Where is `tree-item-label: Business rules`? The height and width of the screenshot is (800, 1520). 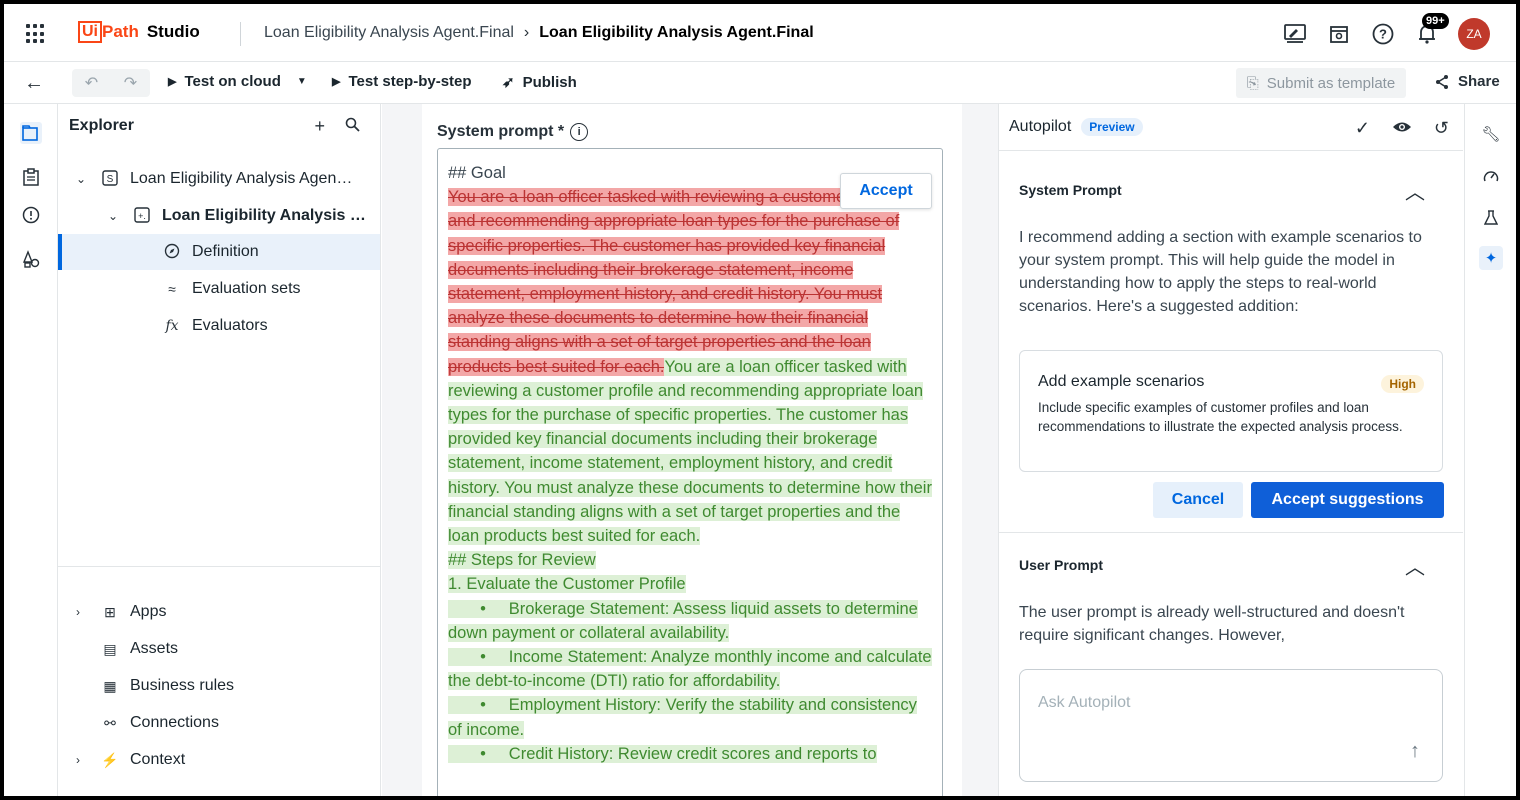
tree-item-label: Business rules is located at coordinates (182, 685).